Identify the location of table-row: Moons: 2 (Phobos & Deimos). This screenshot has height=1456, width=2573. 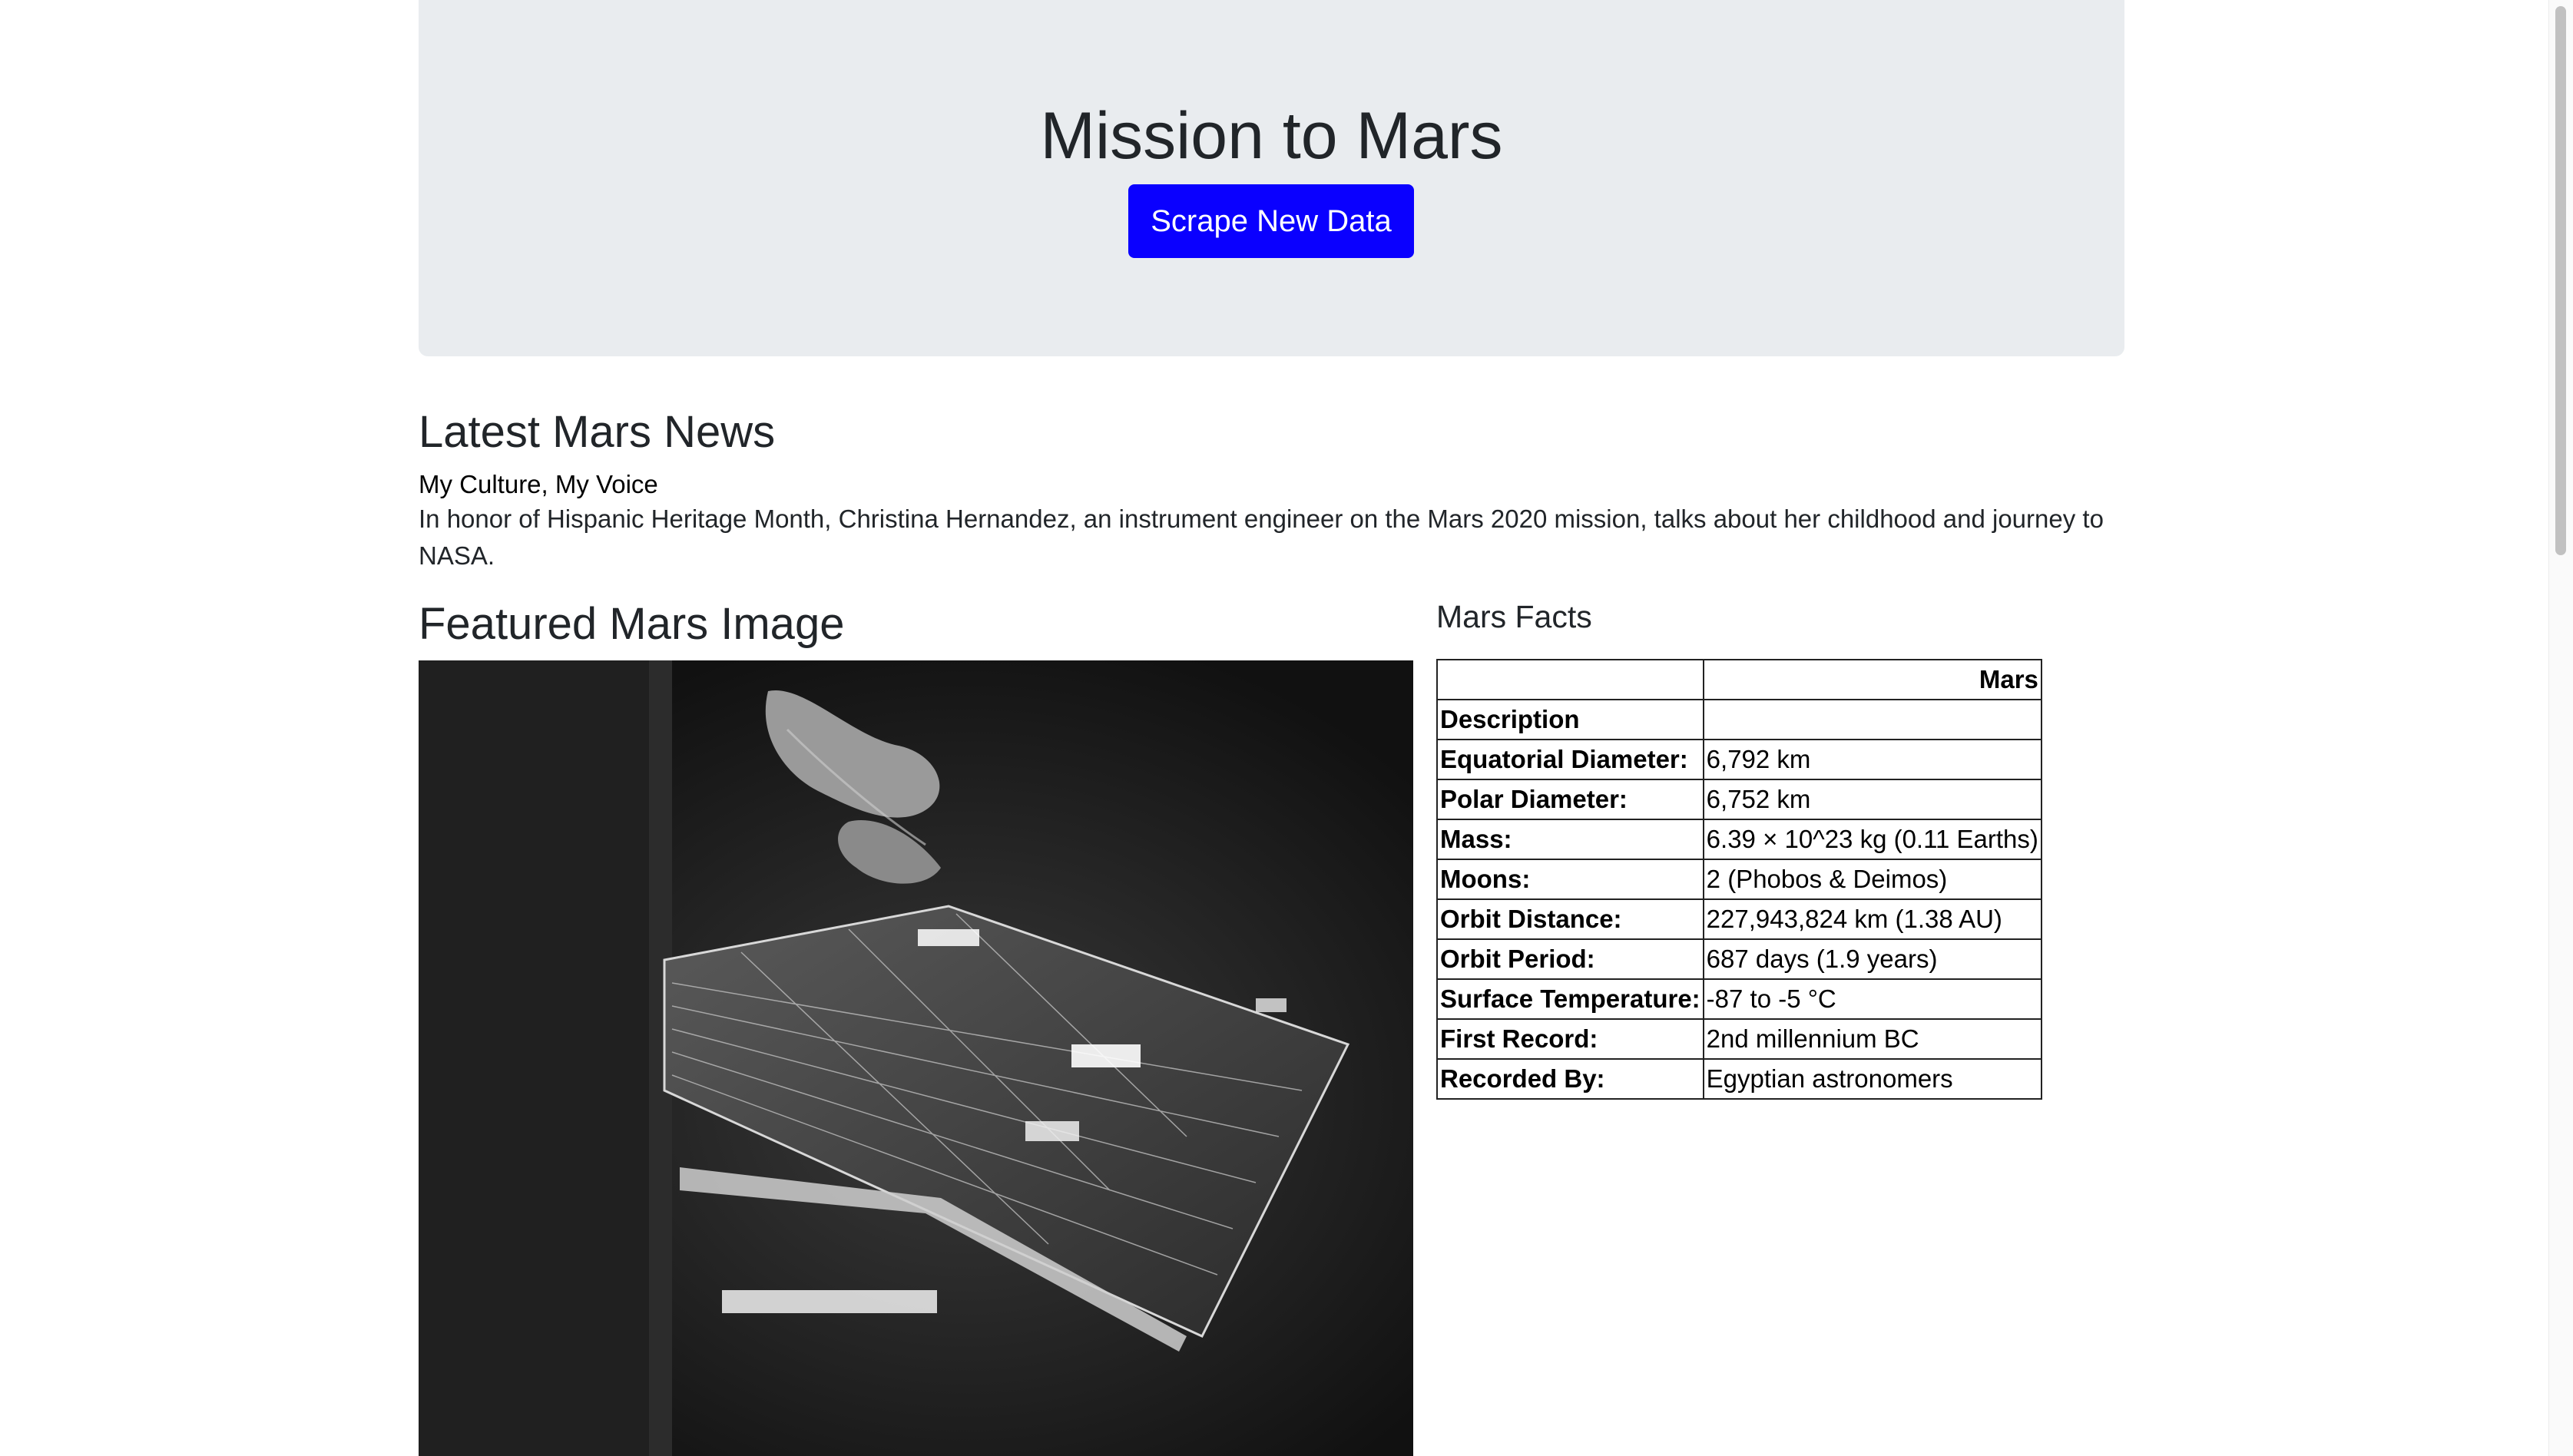
(1739, 879).